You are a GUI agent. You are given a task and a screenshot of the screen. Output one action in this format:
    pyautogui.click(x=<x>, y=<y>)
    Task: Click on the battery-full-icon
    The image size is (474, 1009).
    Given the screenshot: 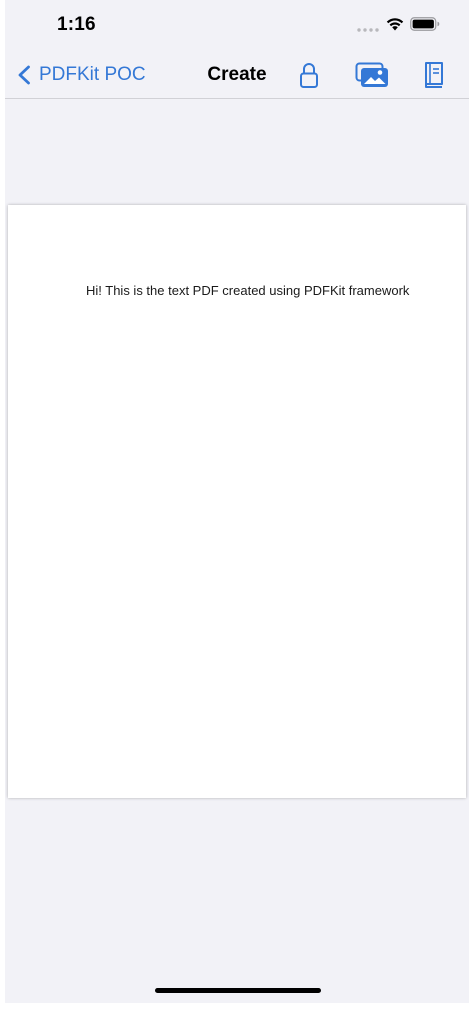 What is the action you would take?
    pyautogui.click(x=425, y=24)
    